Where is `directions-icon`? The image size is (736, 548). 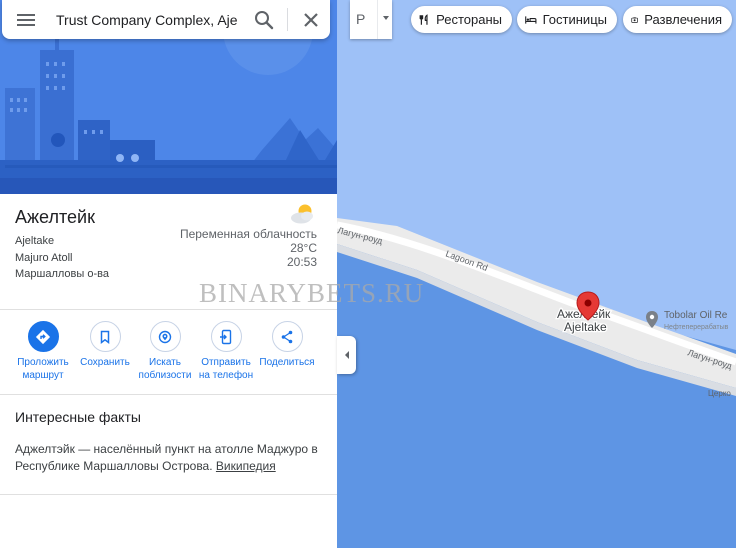 directions-icon is located at coordinates (43, 336).